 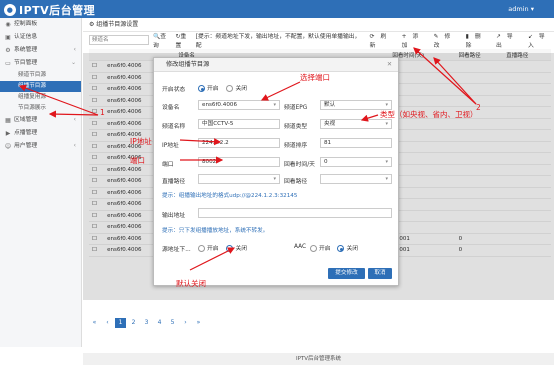 I want to click on user-menu: admin ▾, so click(x=521, y=9).